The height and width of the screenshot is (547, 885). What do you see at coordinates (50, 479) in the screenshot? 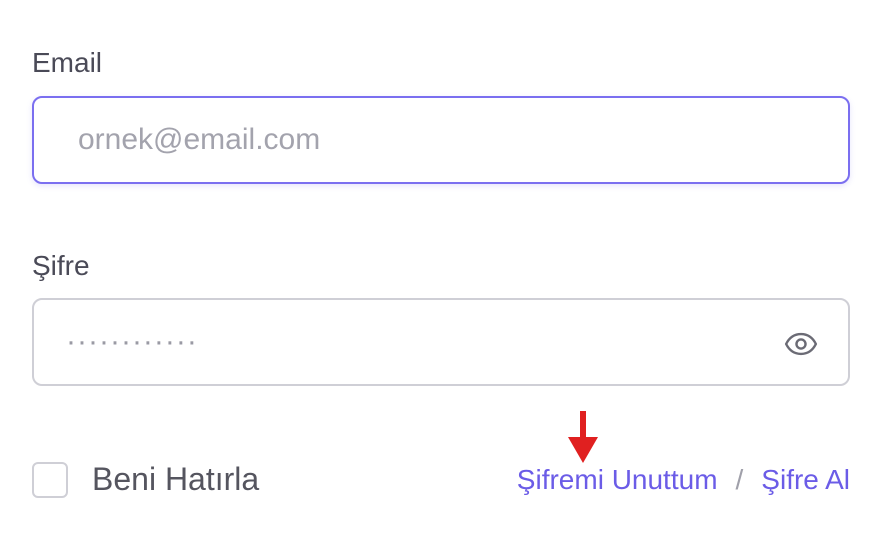
I see `remember-checkbox` at bounding box center [50, 479].